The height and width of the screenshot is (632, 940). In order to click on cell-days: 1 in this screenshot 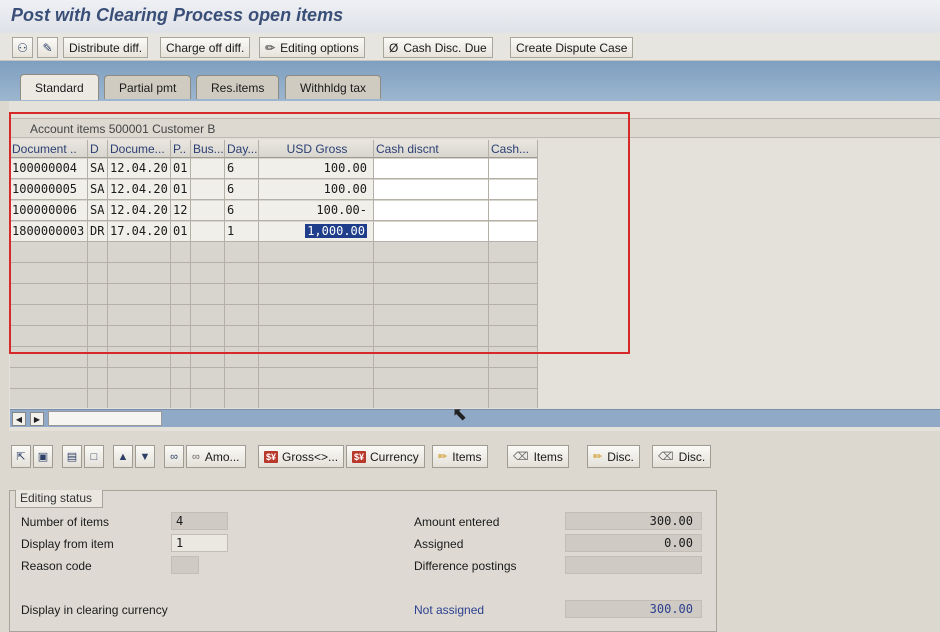, I will do `click(242, 232)`.